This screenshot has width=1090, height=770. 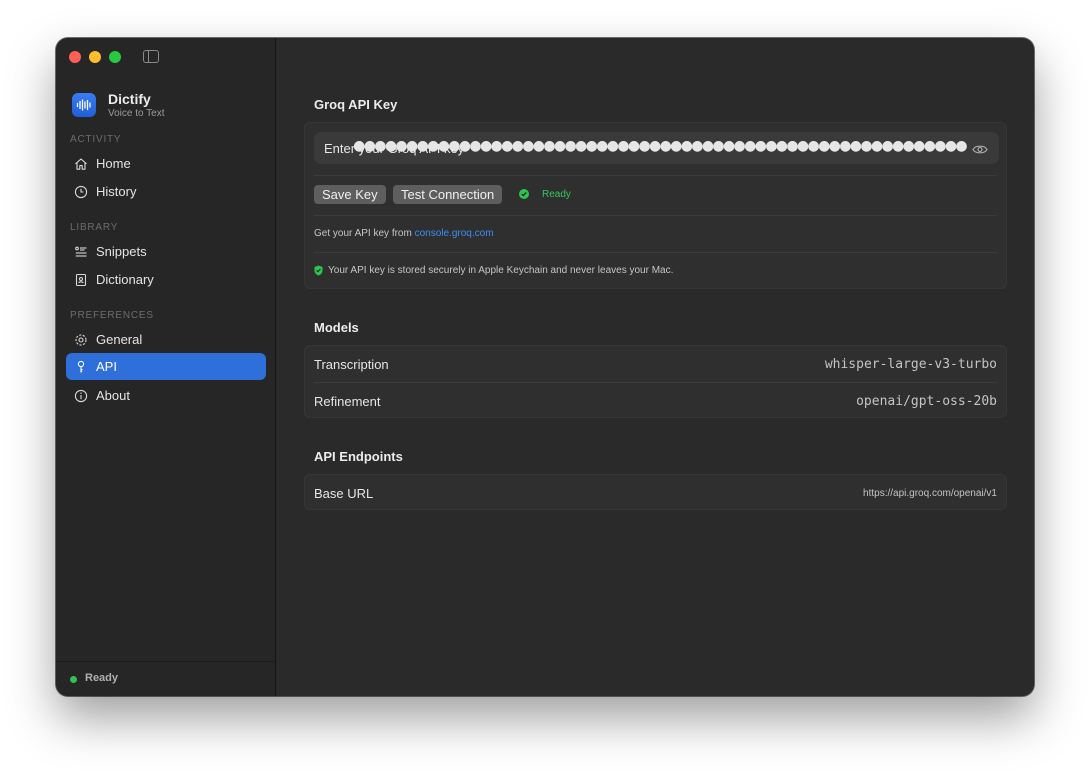 I want to click on sidebar-toggle-icon, so click(x=151, y=56).